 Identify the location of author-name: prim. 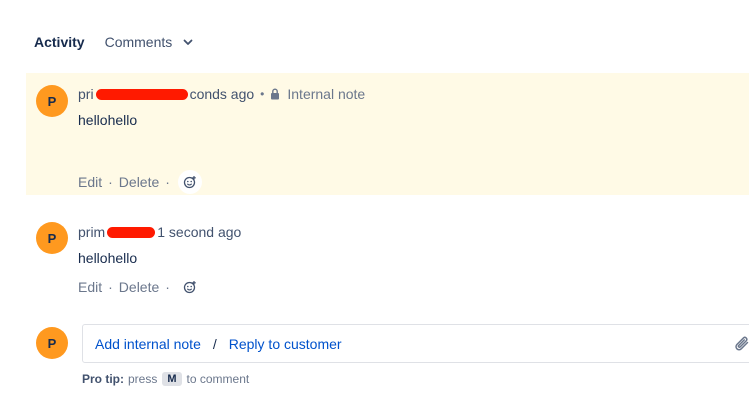
(117, 232).